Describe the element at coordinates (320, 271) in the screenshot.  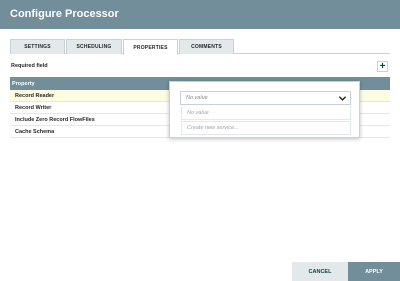
I see `cancel-button: CANCEL` at that location.